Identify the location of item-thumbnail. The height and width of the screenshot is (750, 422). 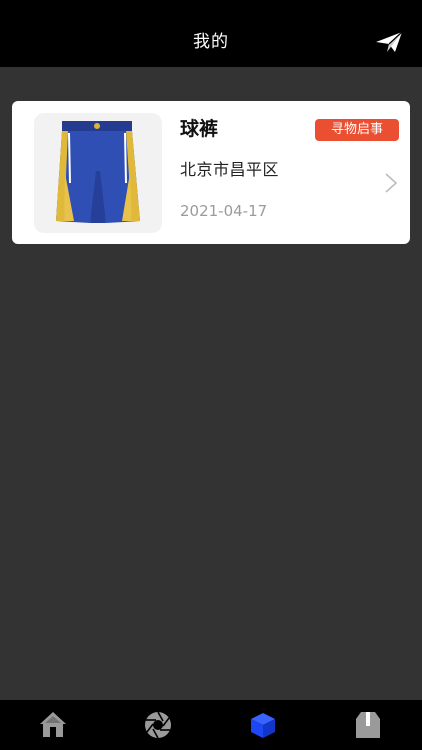
(98, 173).